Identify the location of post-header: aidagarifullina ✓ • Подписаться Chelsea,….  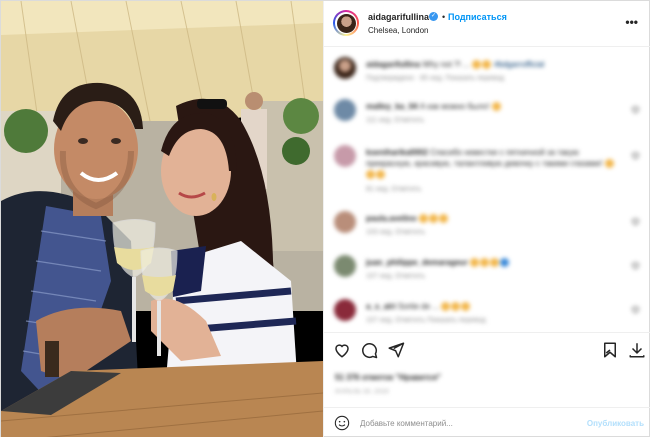
(487, 24).